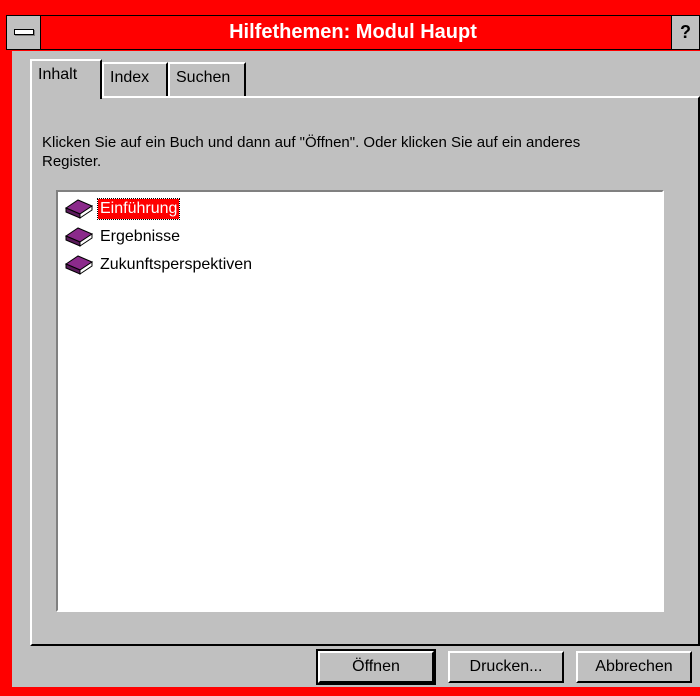 The width and height of the screenshot is (700, 696). I want to click on title-bar: Hilfethemen: Modul Haupt ?, so click(353, 32).